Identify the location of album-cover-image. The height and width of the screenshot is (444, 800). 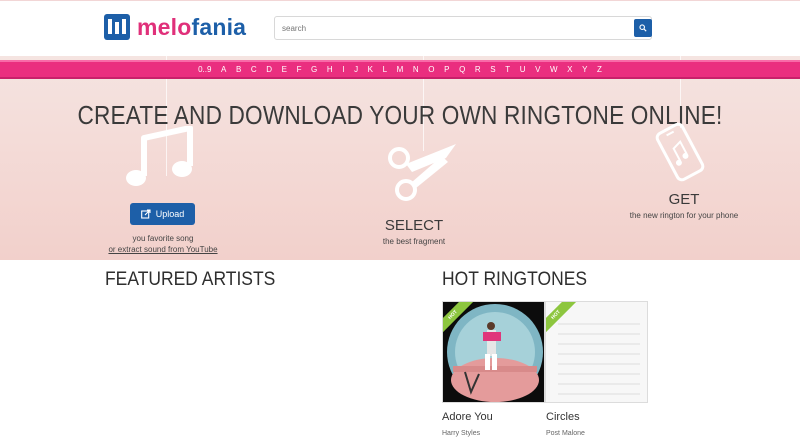
(493, 352).